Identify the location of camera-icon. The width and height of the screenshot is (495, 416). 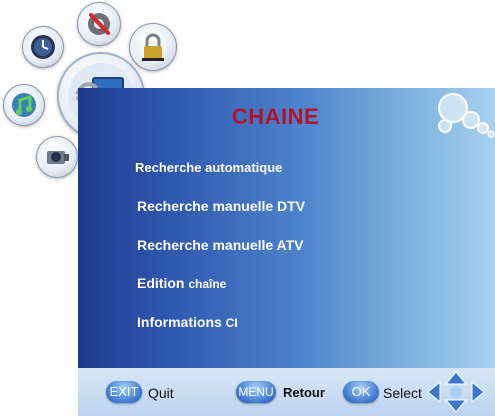
(57, 157).